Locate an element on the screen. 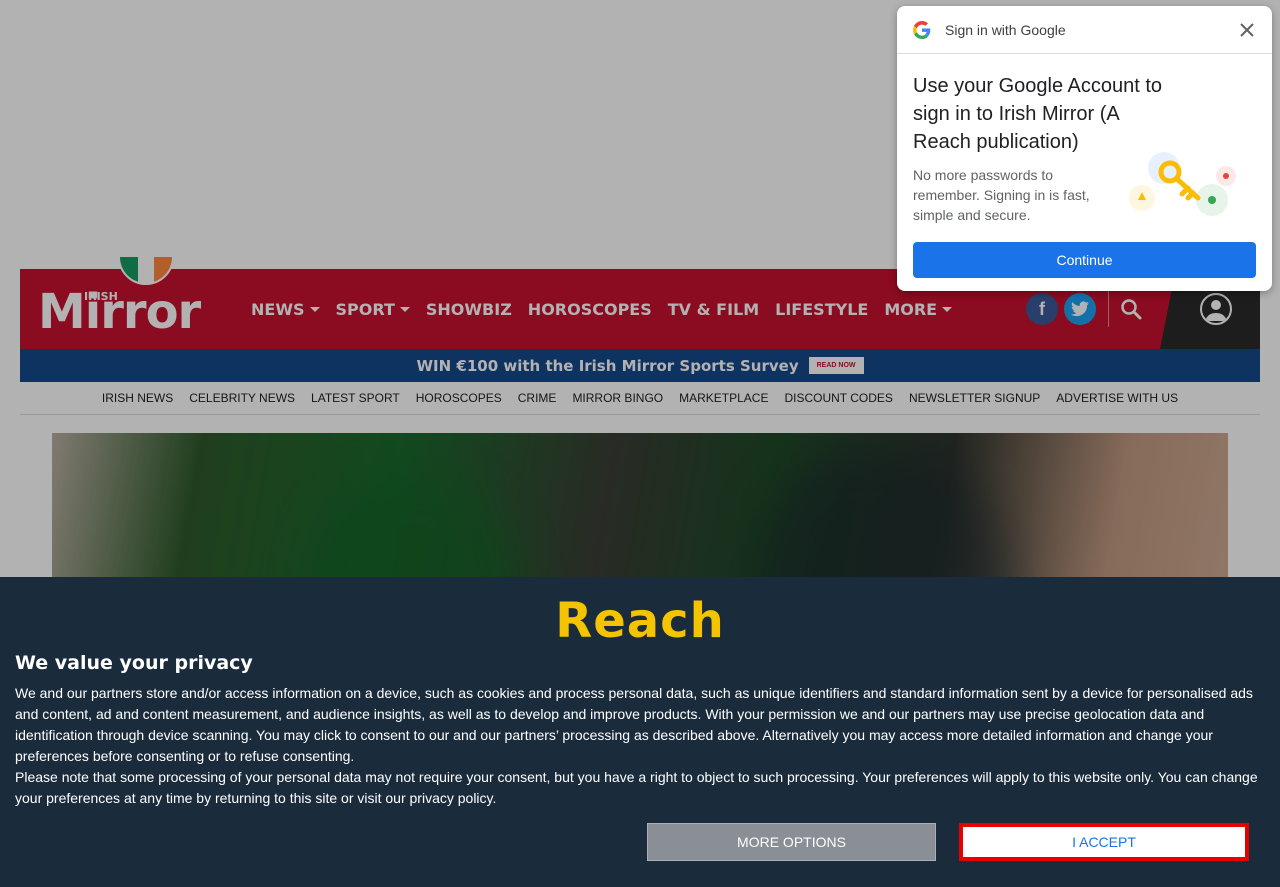 The width and height of the screenshot is (1280, 887). reach-logo: Reach is located at coordinates (640, 621).